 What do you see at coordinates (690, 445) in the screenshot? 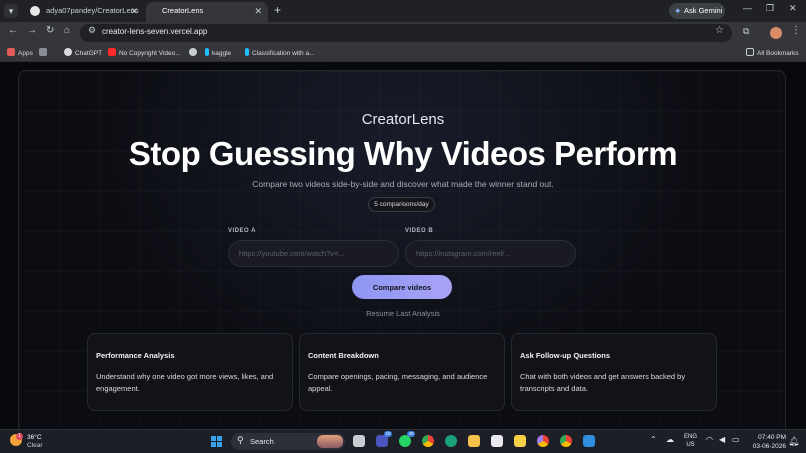
I see `lang-line2: US` at bounding box center [690, 445].